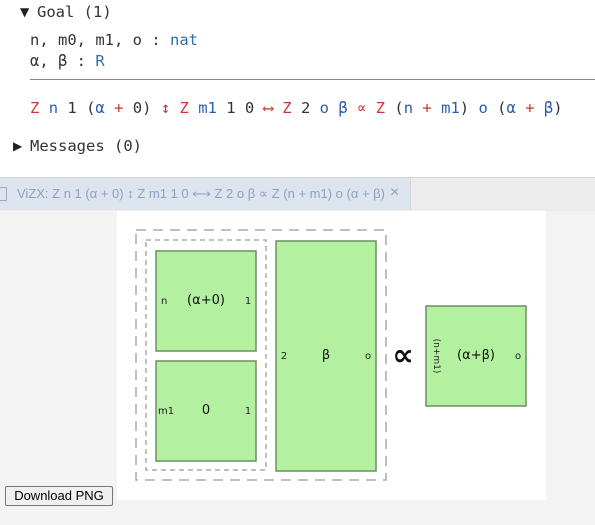 The width and height of the screenshot is (595, 525). I want to click on goal-separator, so click(312, 79).